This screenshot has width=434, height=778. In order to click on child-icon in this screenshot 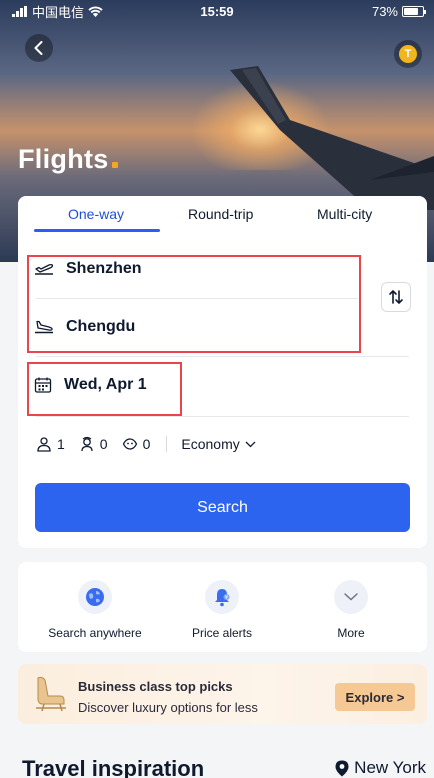, I will do `click(87, 444)`.